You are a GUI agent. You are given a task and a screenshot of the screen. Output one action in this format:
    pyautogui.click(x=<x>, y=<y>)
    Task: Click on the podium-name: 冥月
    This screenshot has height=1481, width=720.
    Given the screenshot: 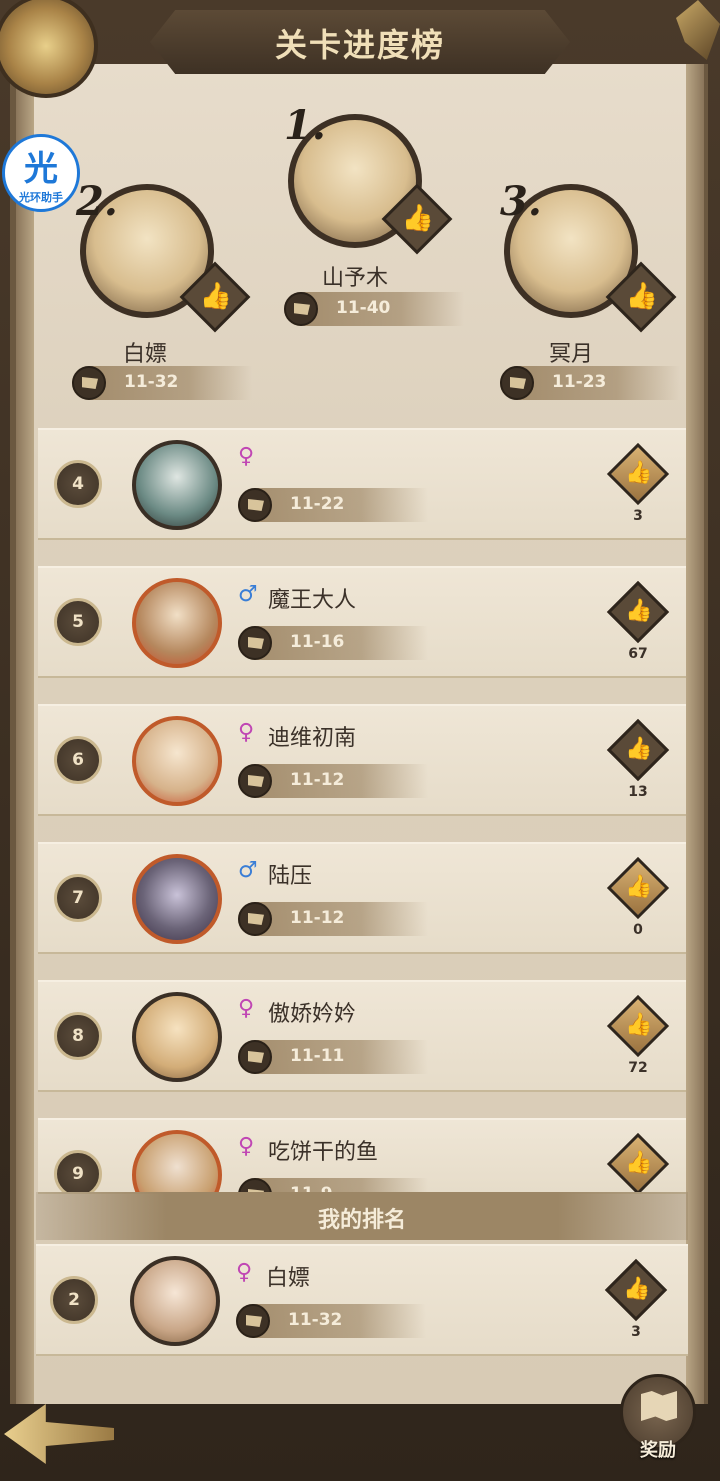 What is the action you would take?
    pyautogui.click(x=570, y=354)
    